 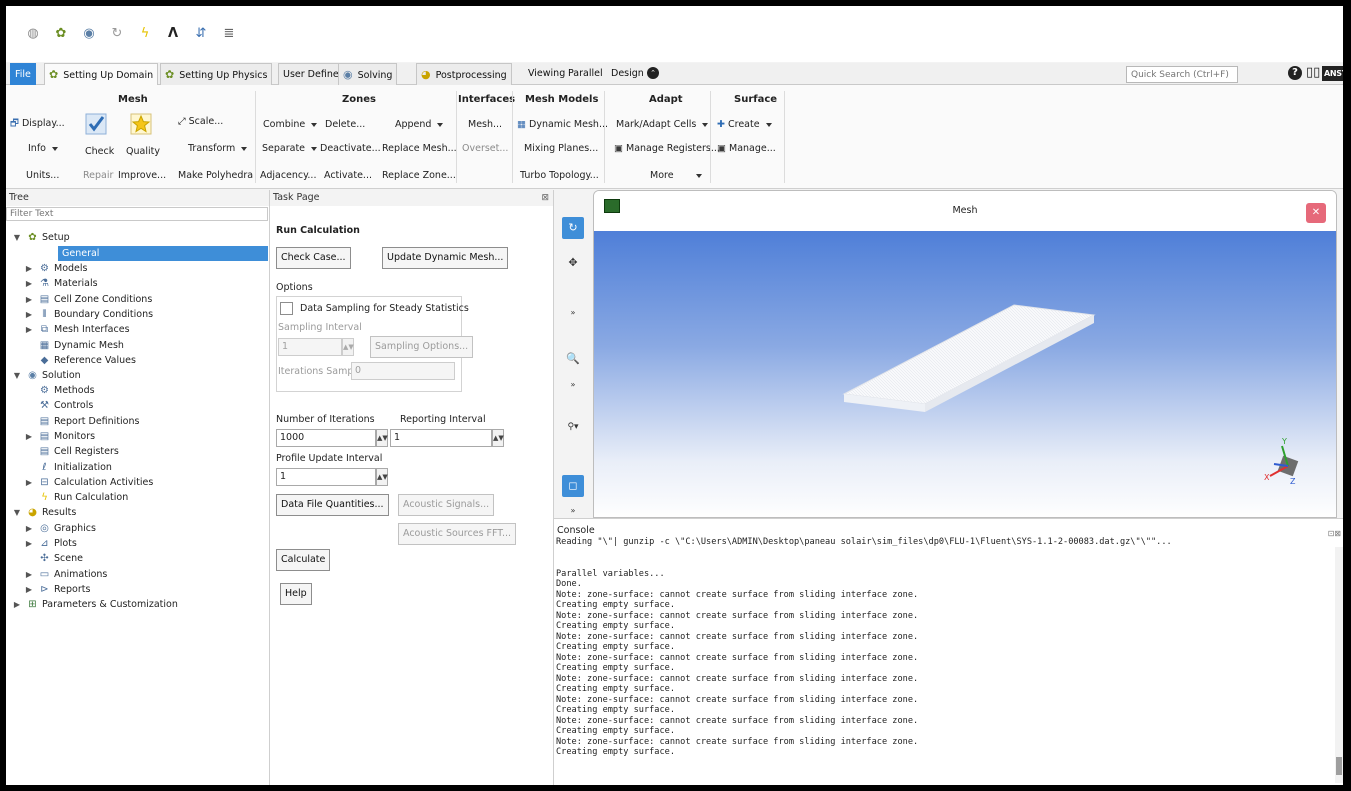 I want to click on tab-file: File, so click(x=23, y=74).